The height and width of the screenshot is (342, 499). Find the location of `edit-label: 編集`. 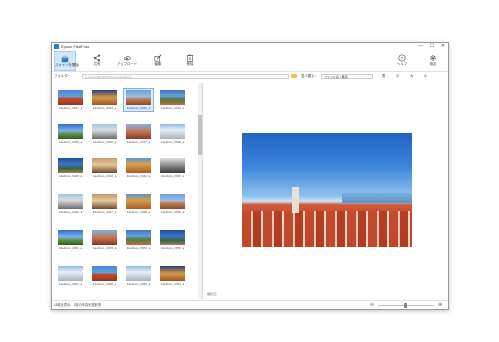

edit-label: 編集 is located at coordinates (158, 64).